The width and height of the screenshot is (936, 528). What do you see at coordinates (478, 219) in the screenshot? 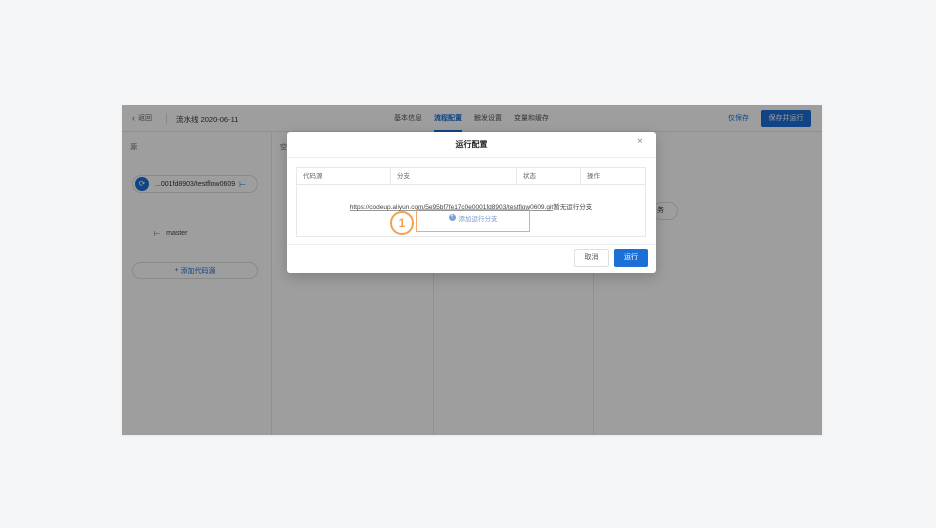
I see `add-run-branch-label: 添加运行分支` at bounding box center [478, 219].